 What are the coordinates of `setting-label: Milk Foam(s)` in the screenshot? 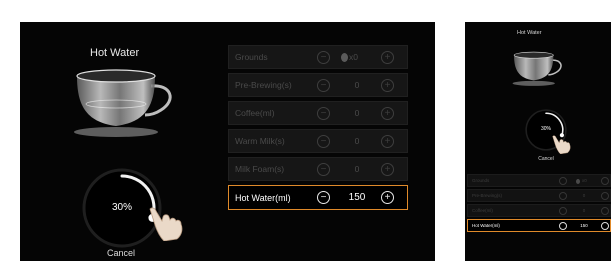 It's located at (260, 169).